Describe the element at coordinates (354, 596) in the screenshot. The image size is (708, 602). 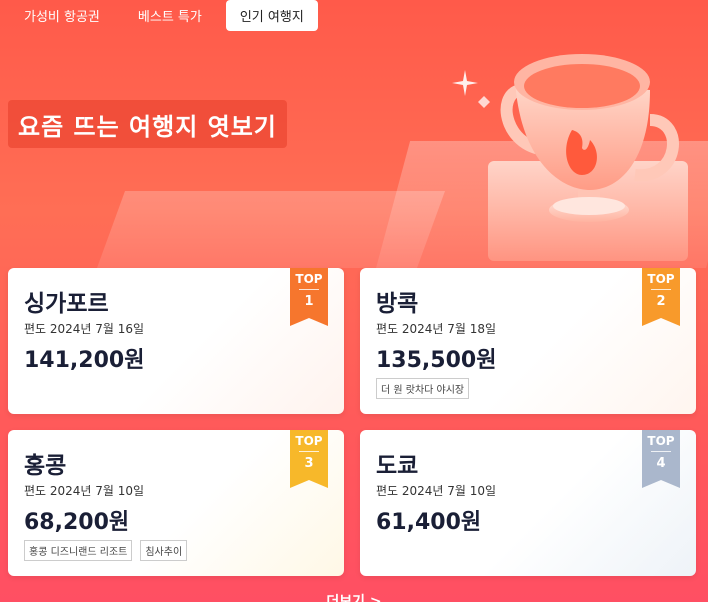
I see `more-link: 더보기 >` at that location.